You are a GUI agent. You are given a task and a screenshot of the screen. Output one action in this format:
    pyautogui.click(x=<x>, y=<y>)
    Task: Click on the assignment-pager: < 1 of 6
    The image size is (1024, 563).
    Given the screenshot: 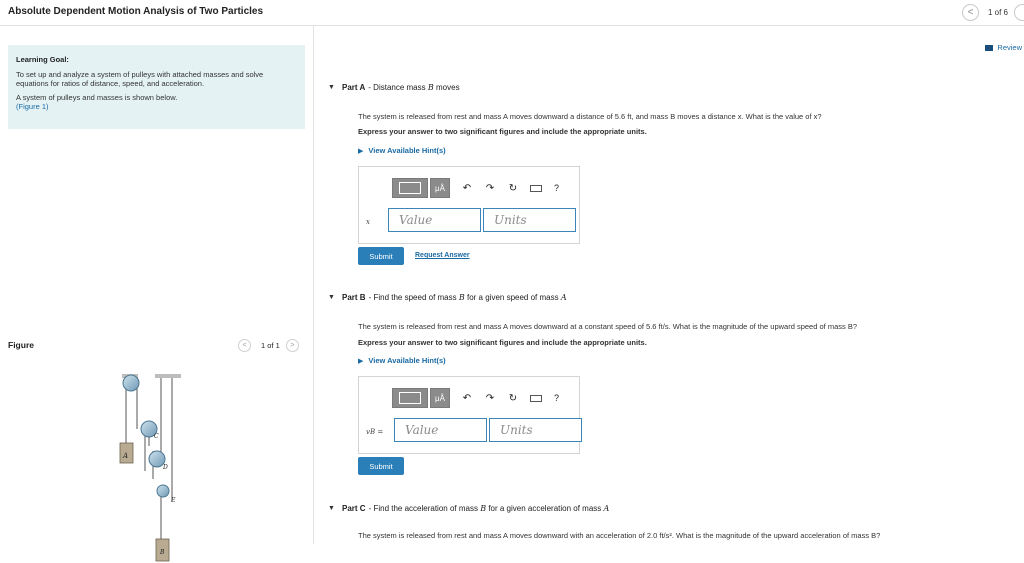 What is the action you would take?
    pyautogui.click(x=992, y=12)
    